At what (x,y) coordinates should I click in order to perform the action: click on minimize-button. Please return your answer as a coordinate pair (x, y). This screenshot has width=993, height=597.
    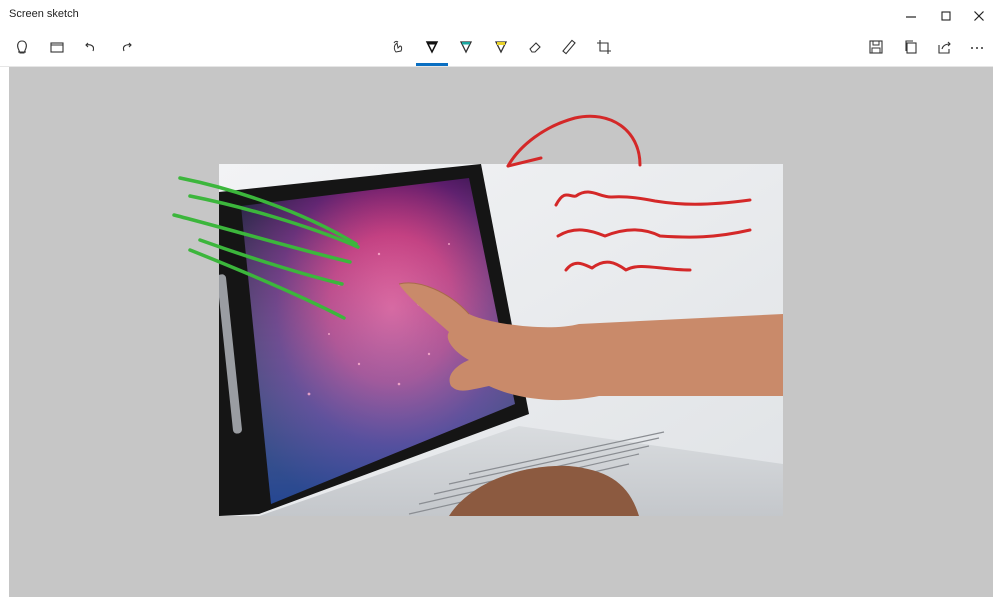
    Looking at the image, I should click on (911, 16).